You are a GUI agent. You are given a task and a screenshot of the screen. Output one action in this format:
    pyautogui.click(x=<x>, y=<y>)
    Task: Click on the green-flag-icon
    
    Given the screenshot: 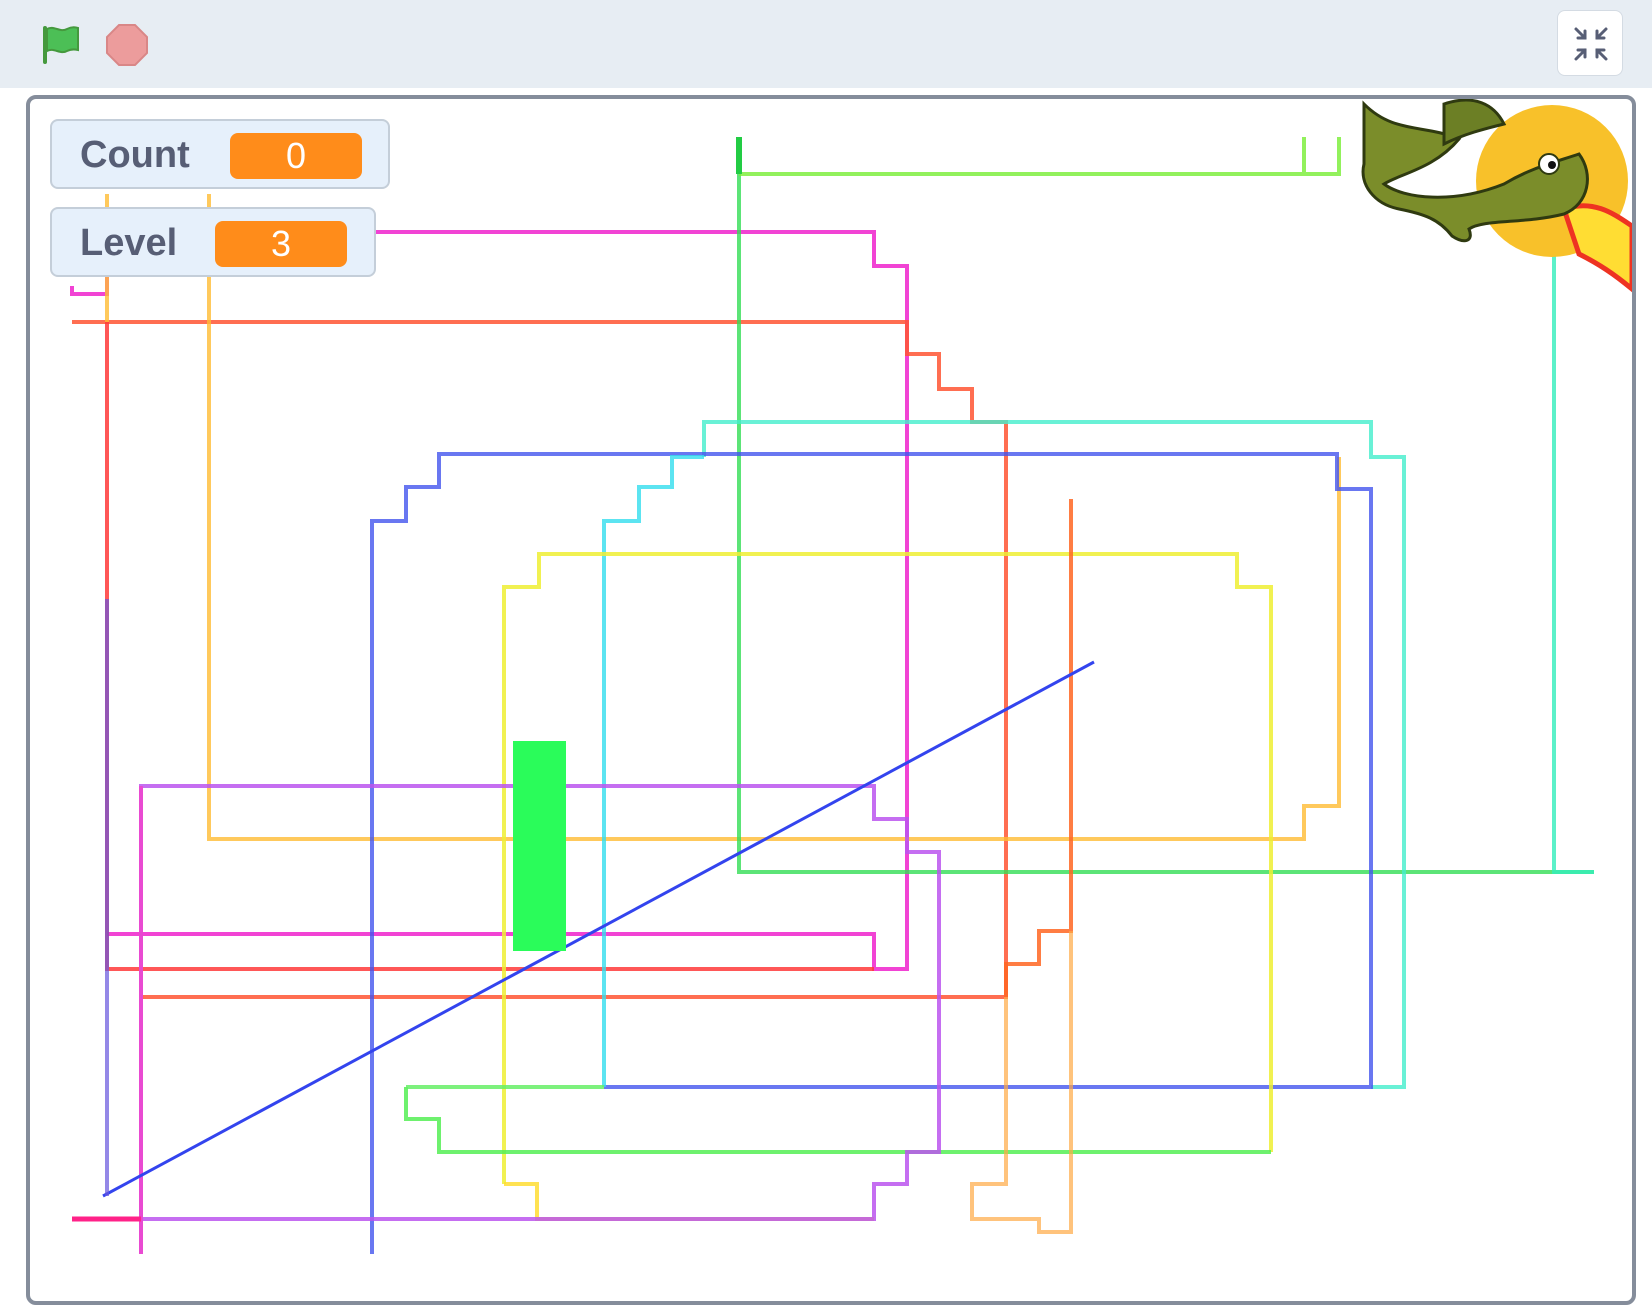 What is the action you would take?
    pyautogui.click(x=61, y=45)
    